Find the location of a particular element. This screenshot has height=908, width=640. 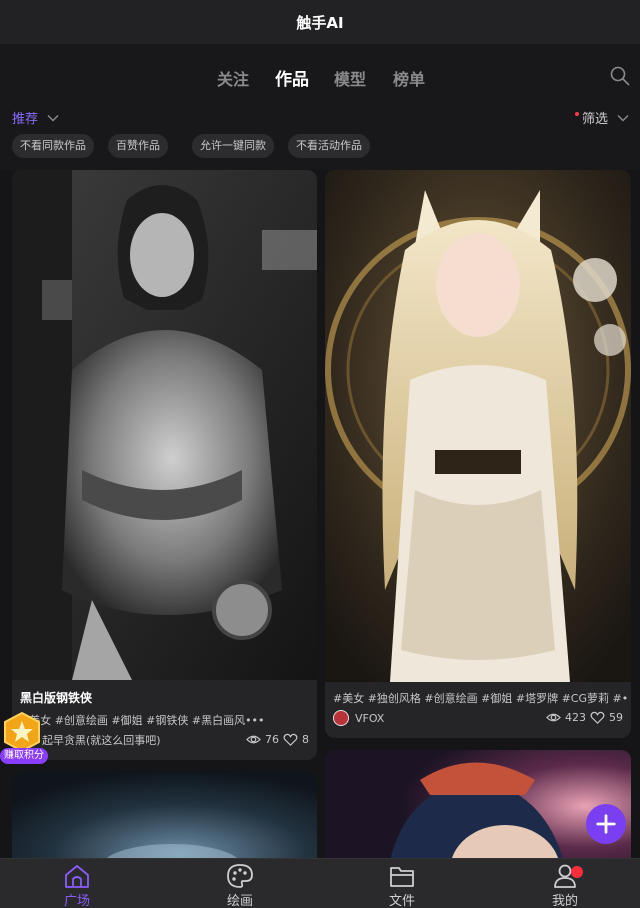

nav-me: 我的 is located at coordinates (565, 885).